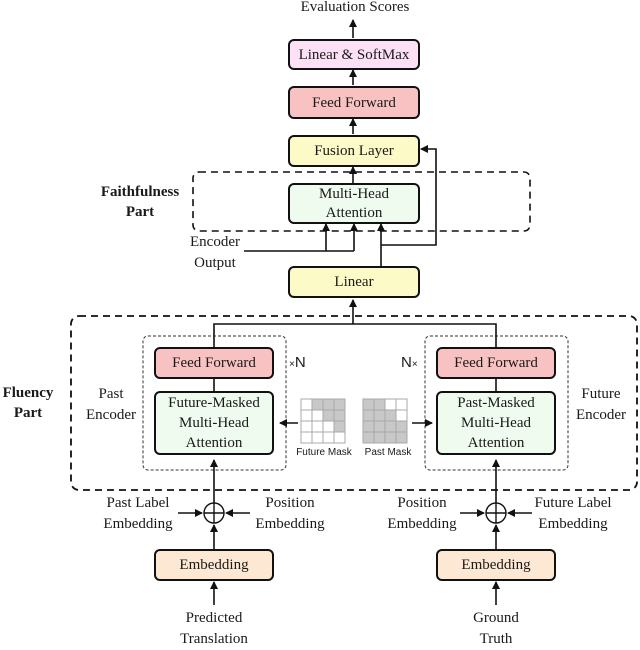  What do you see at coordinates (214, 565) in the screenshot?
I see `left-embedding-block: Embedding` at bounding box center [214, 565].